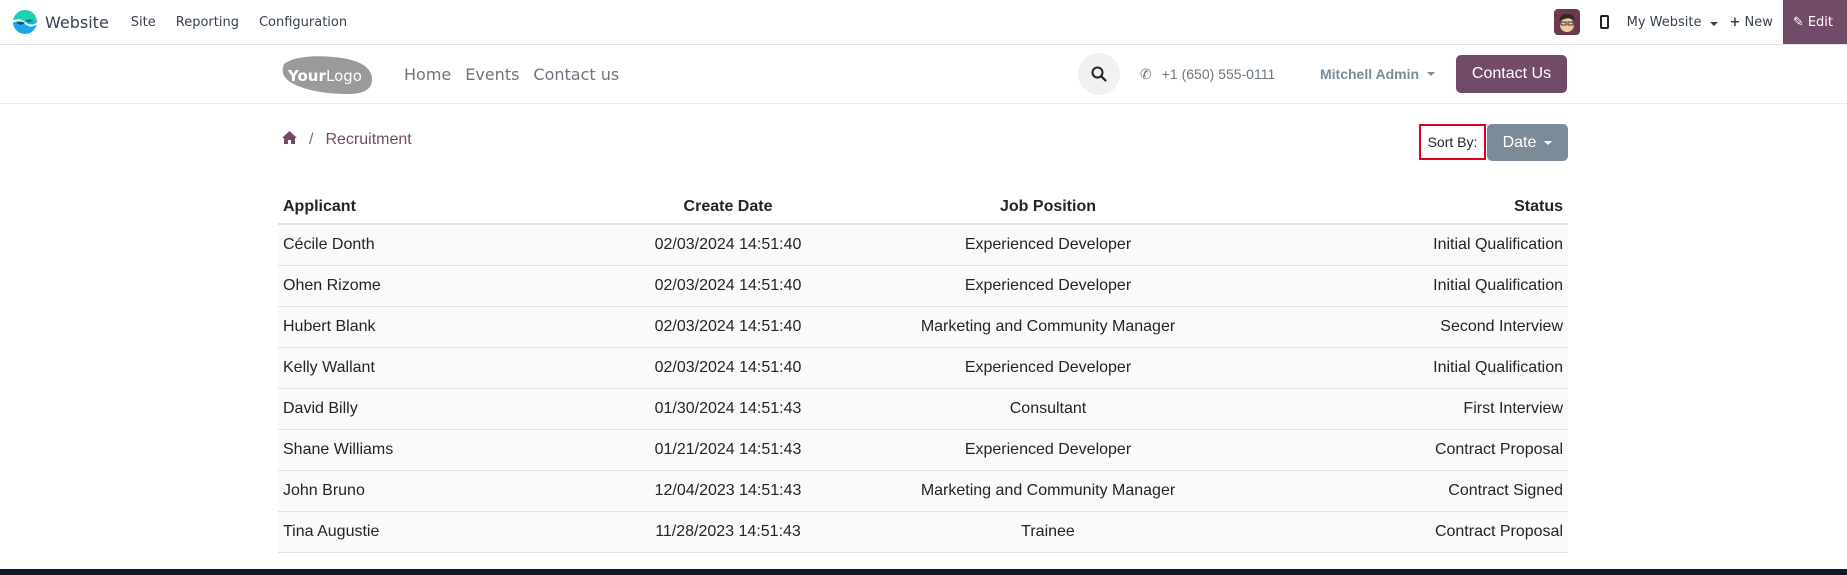  I want to click on plus-icon: +, so click(1735, 22).